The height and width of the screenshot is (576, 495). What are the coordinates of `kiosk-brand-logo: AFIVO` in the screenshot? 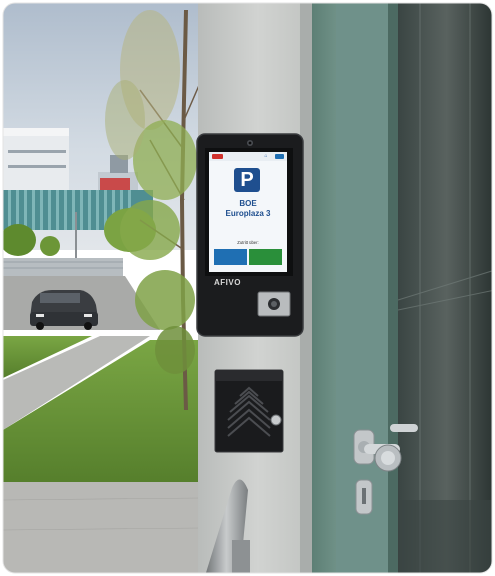 It's located at (227, 282).